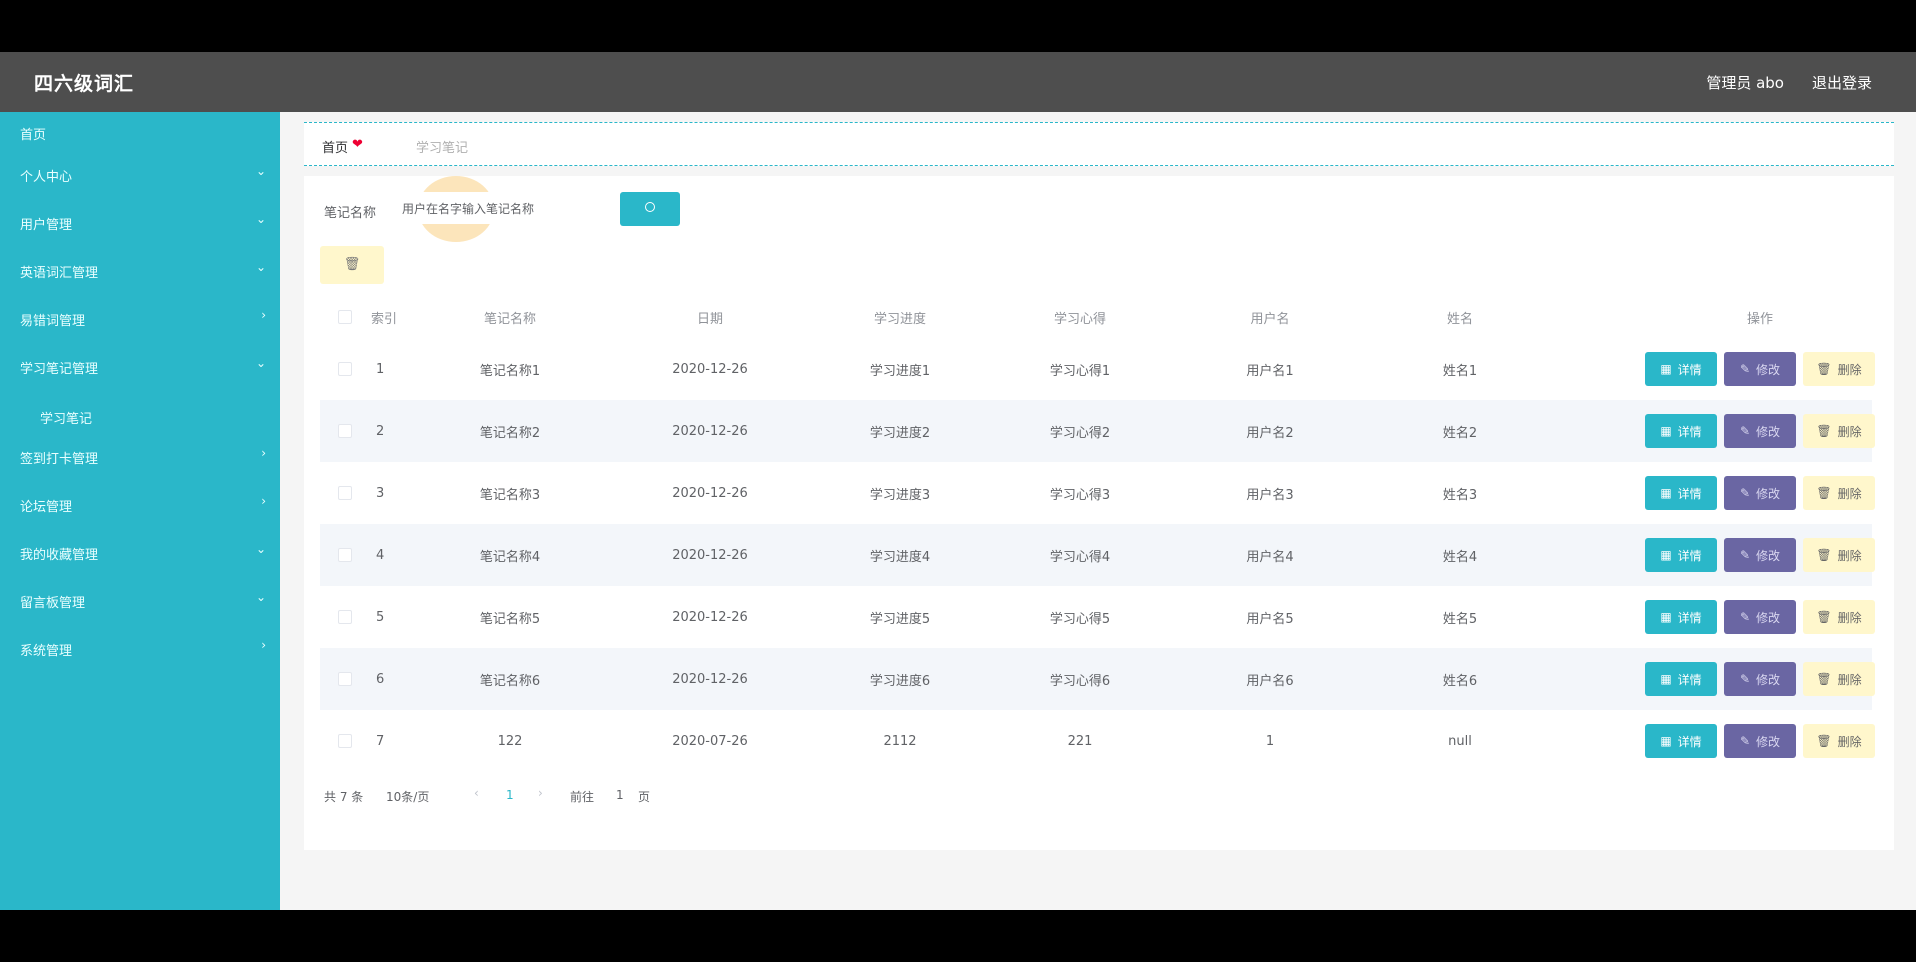 The image size is (1916, 962). Describe the element at coordinates (140, 174) in the screenshot. I see `sidebar-item-1: 个人中心 ⌄` at that location.